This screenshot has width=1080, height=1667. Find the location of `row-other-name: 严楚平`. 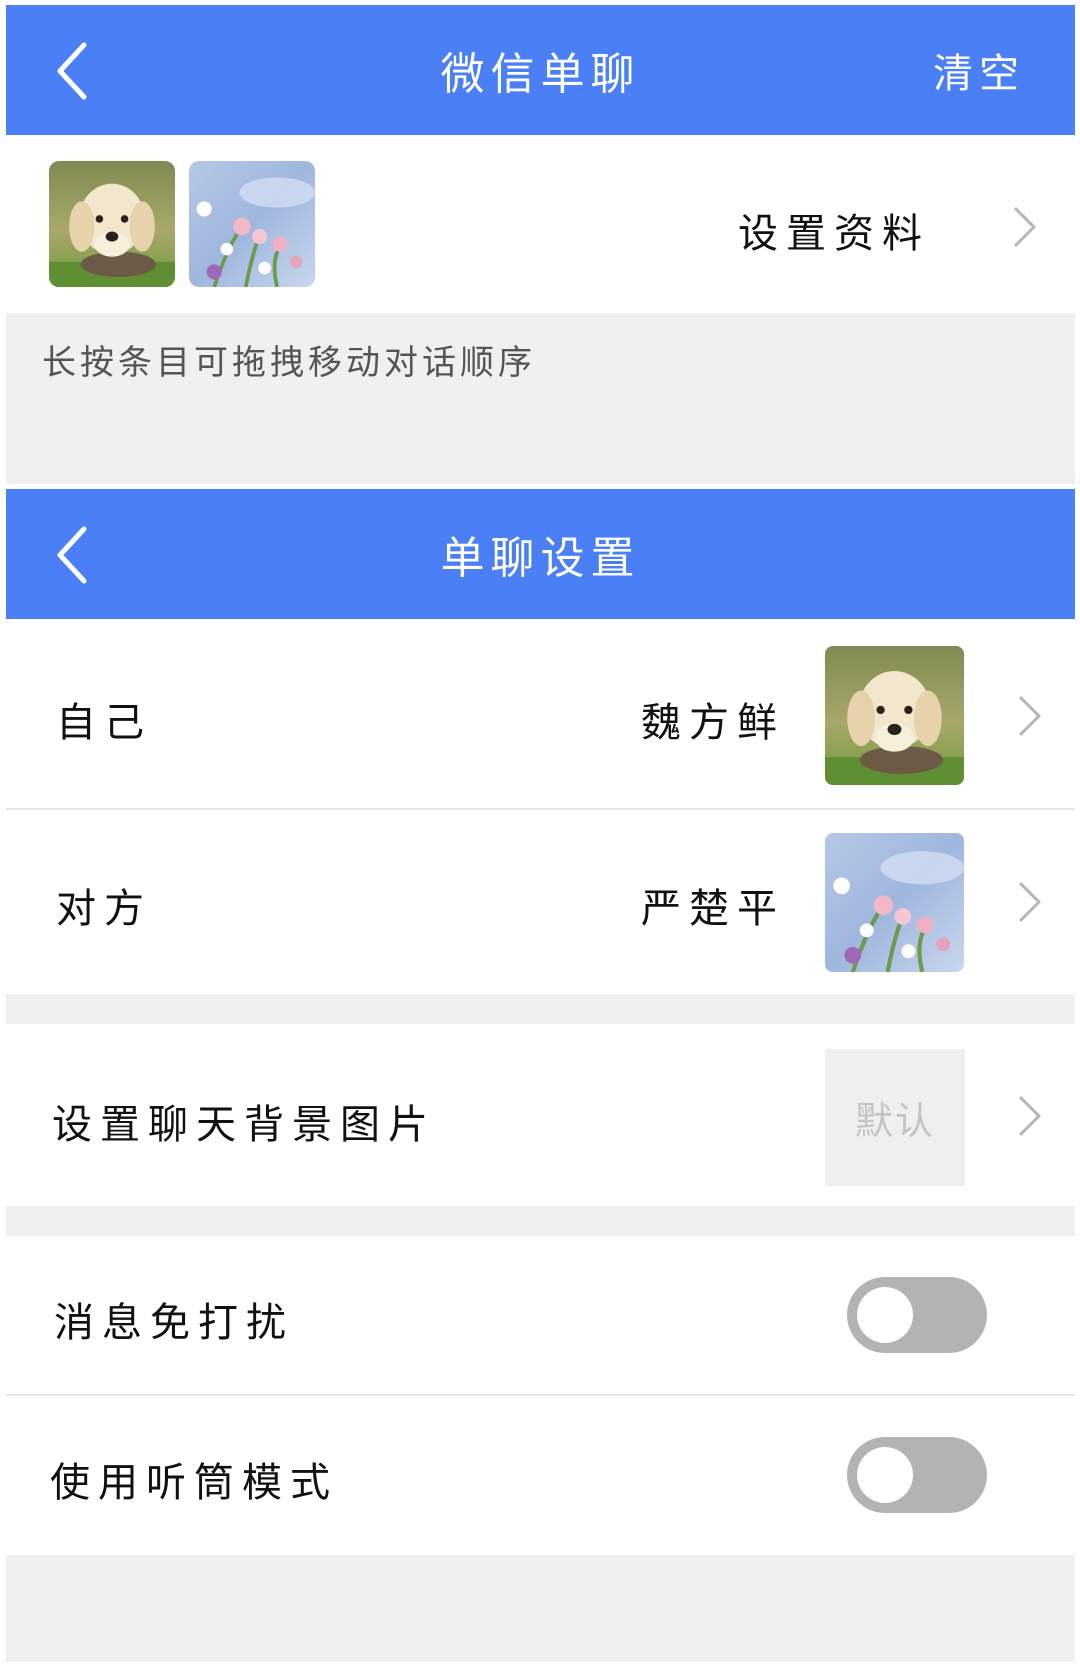

row-other-name: 严楚平 is located at coordinates (713, 909).